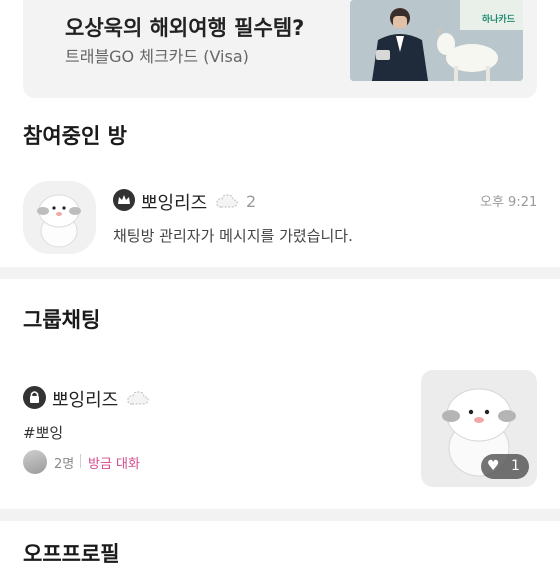 This screenshot has width=560, height=568. Describe the element at coordinates (62, 320) in the screenshot. I see `section-title-group: 그룹채팅` at that location.